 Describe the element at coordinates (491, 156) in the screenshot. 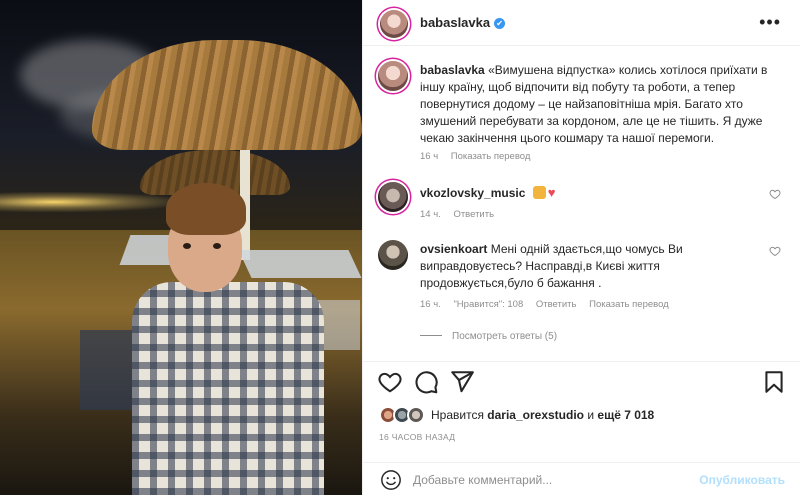

I see `caption-translate-link: Показать перевод` at that location.